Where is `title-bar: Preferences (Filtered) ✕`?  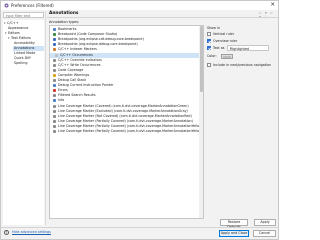 title-bar: Preferences (Filtered) ✕ is located at coordinates (139, 5).